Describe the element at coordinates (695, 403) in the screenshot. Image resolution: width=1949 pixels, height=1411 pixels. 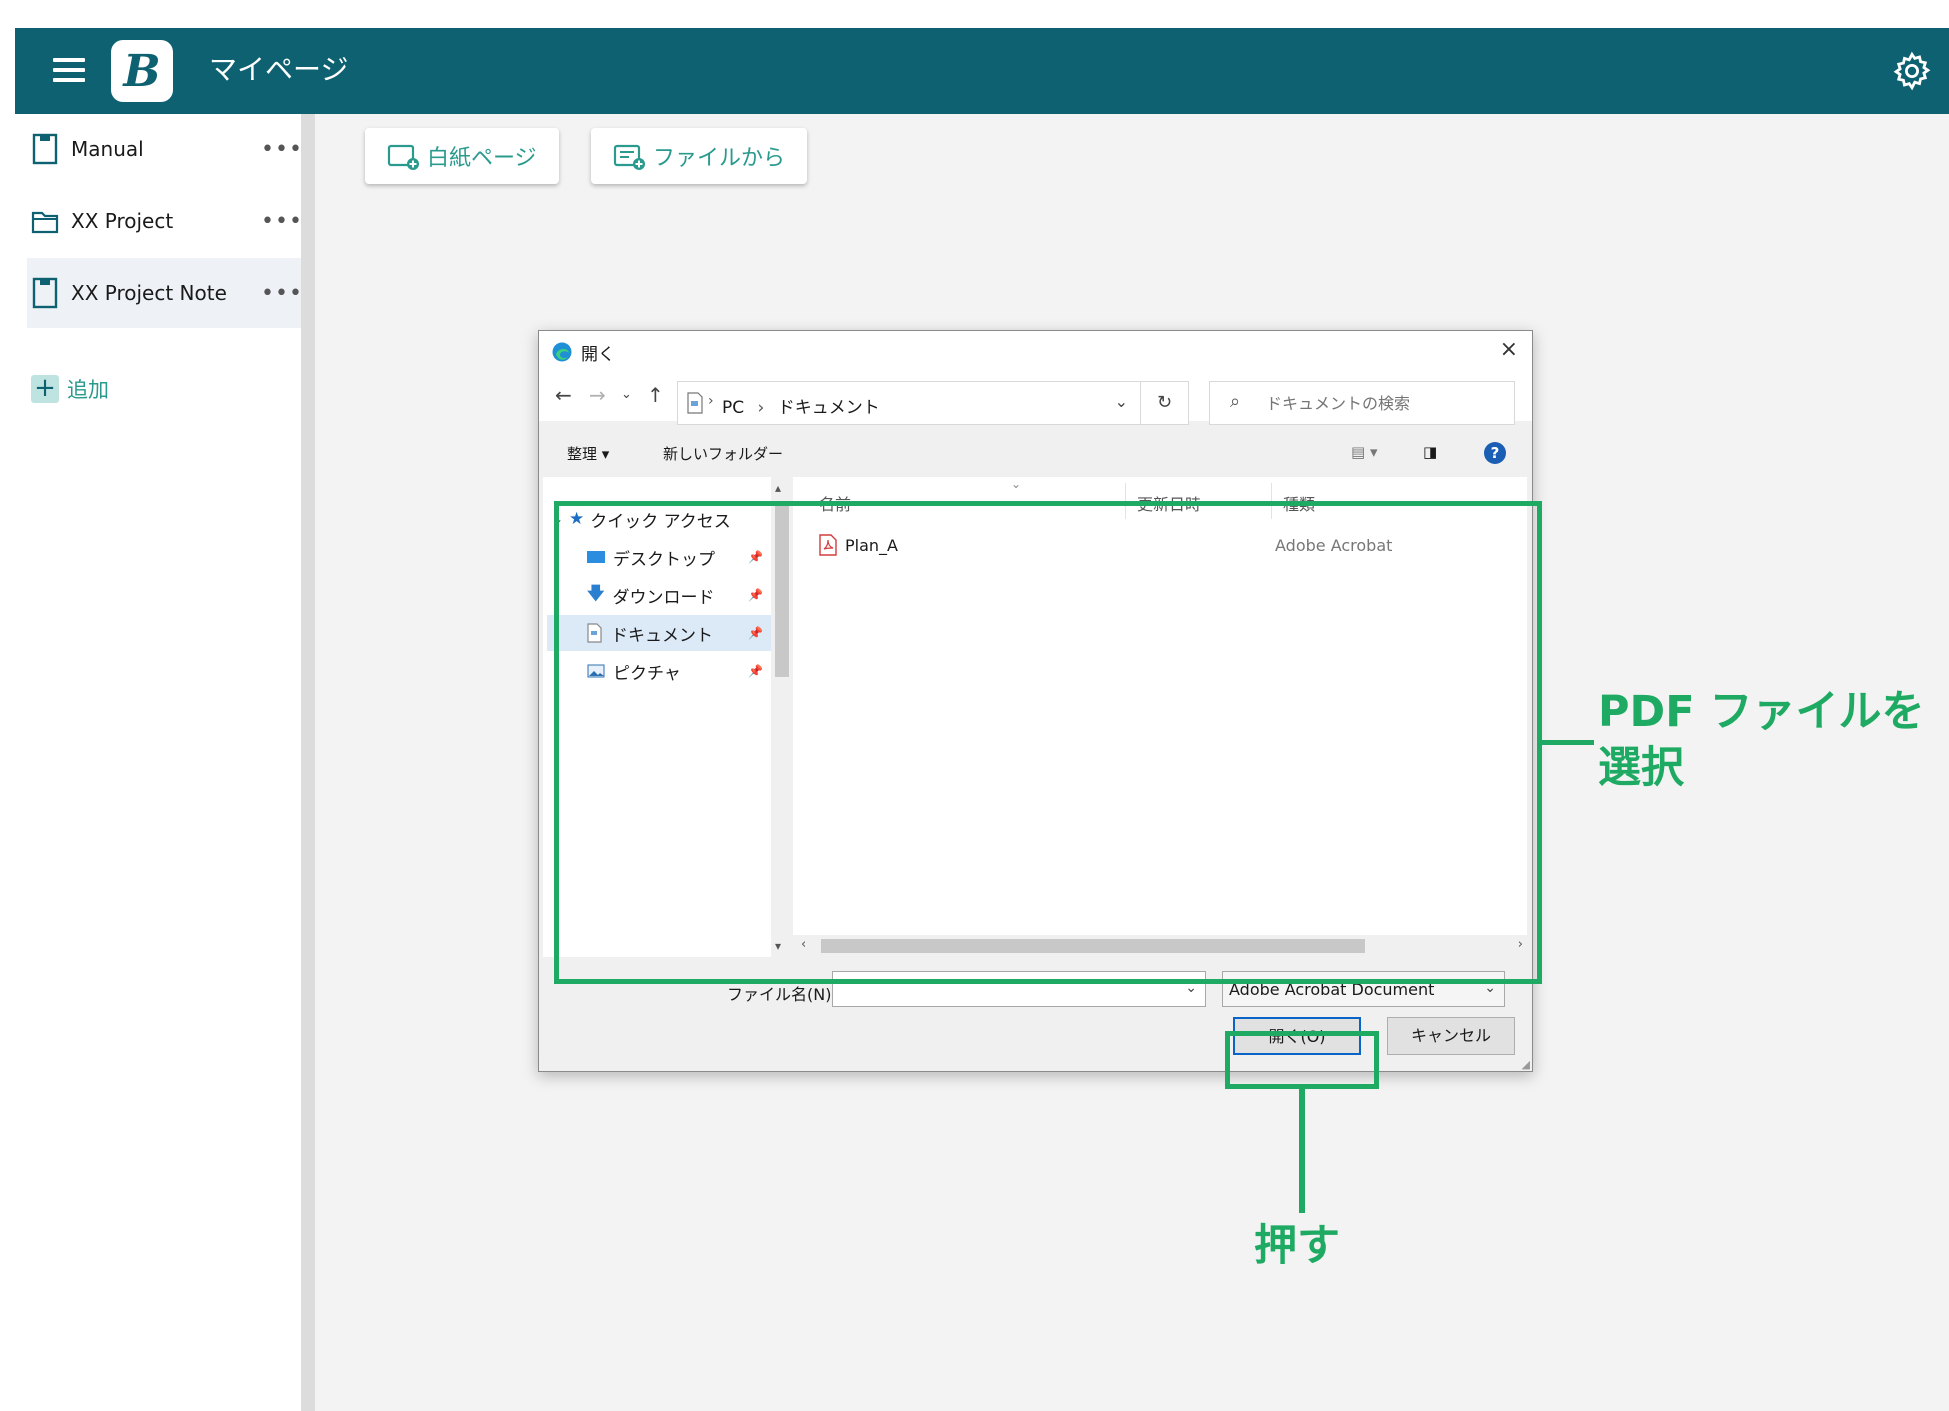
I see `document-icon` at that location.